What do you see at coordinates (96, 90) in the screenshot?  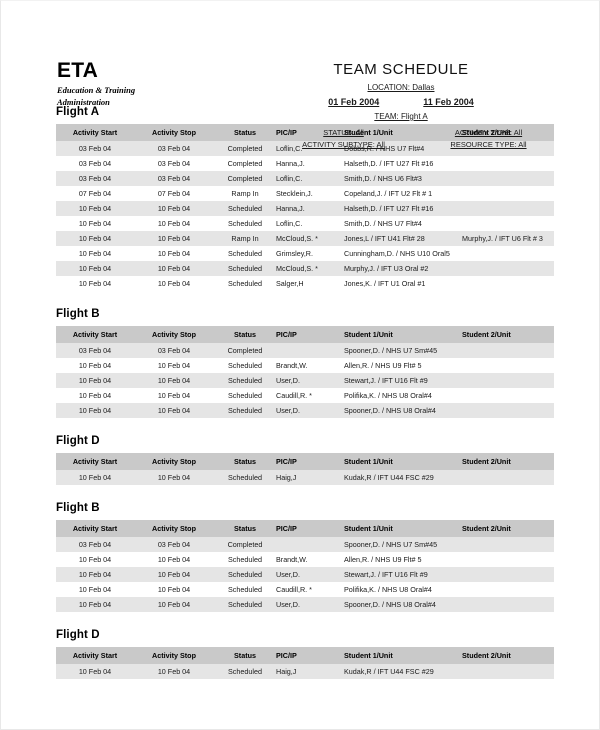 I see `brand-subtitle-line-1: Education & Training` at bounding box center [96, 90].